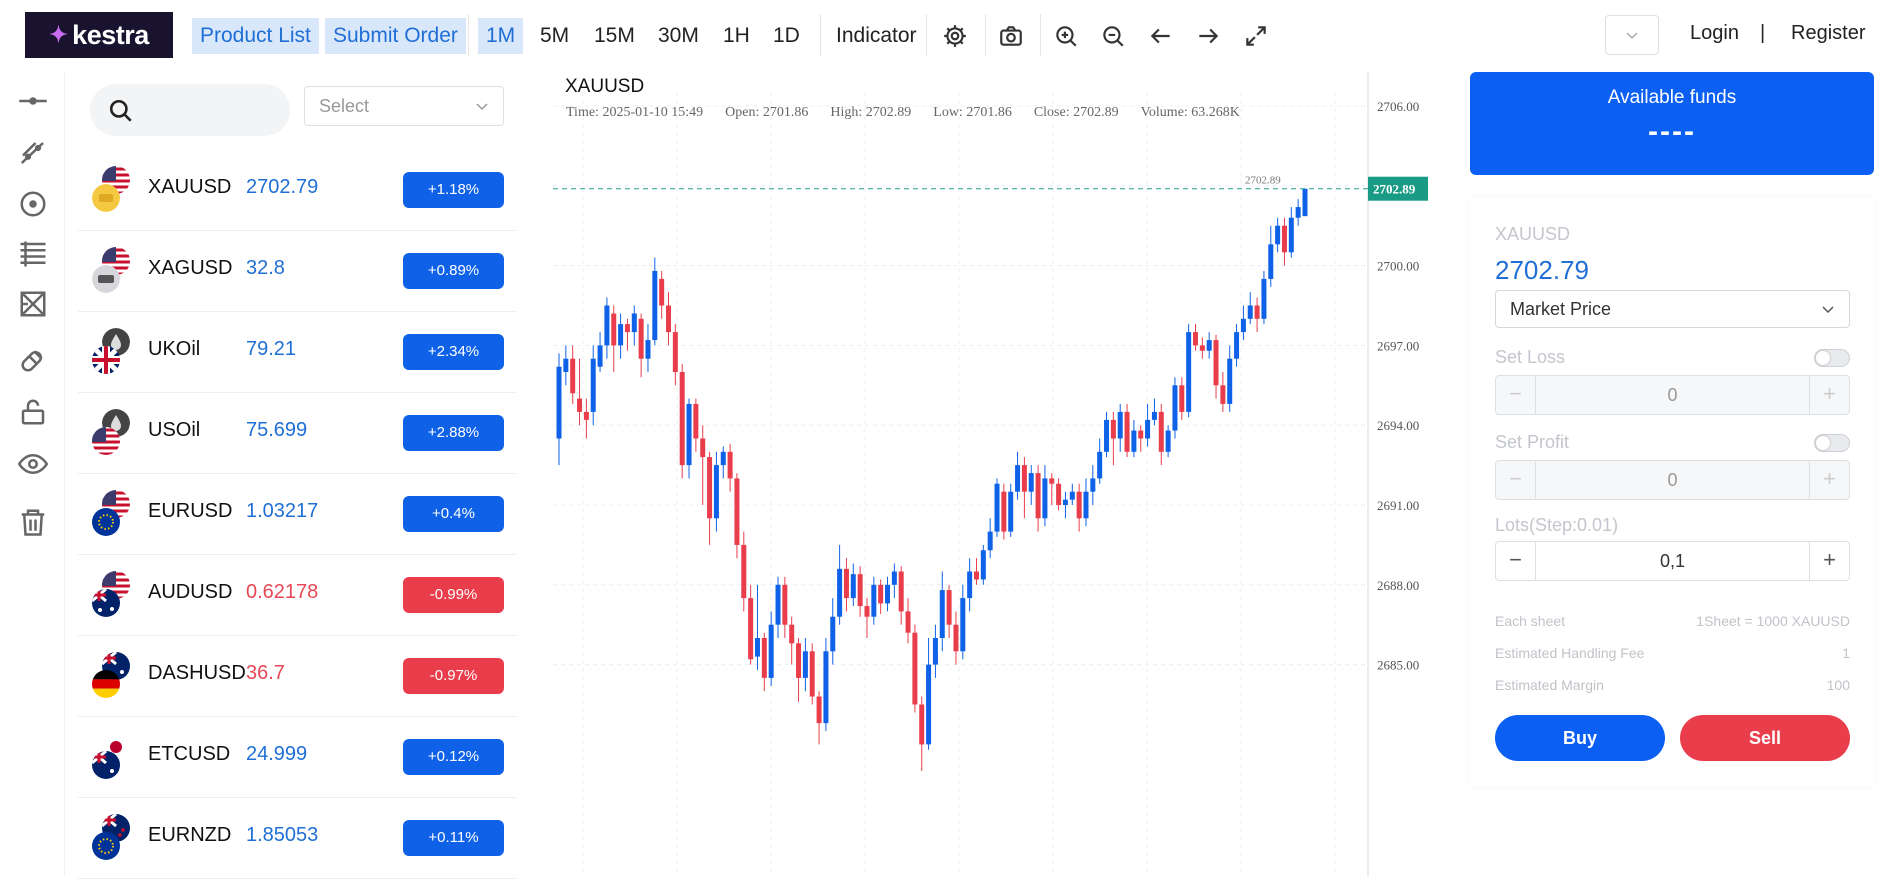 The image size is (1887, 879). Describe the element at coordinates (1256, 36) in the screenshot. I see `fullscreen-icon` at that location.